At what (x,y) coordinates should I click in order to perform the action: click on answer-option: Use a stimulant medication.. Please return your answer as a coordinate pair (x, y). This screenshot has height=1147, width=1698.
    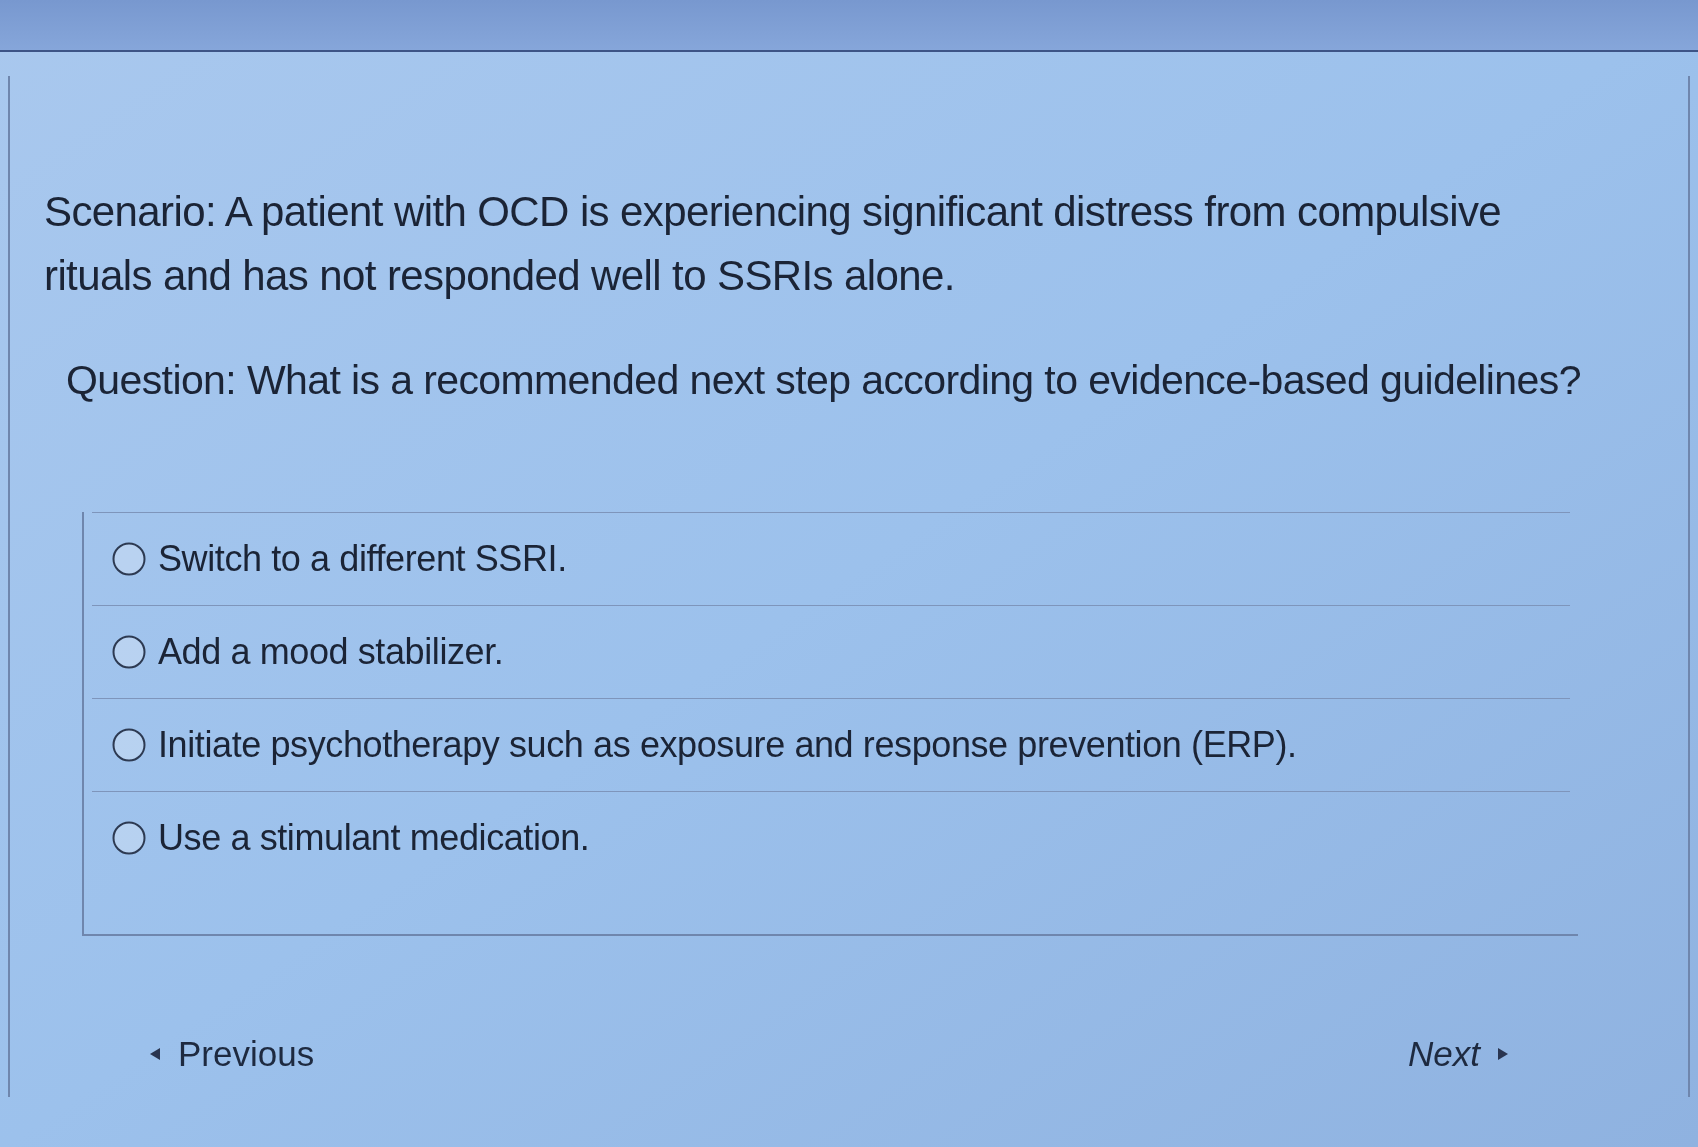
    Looking at the image, I should click on (374, 838).